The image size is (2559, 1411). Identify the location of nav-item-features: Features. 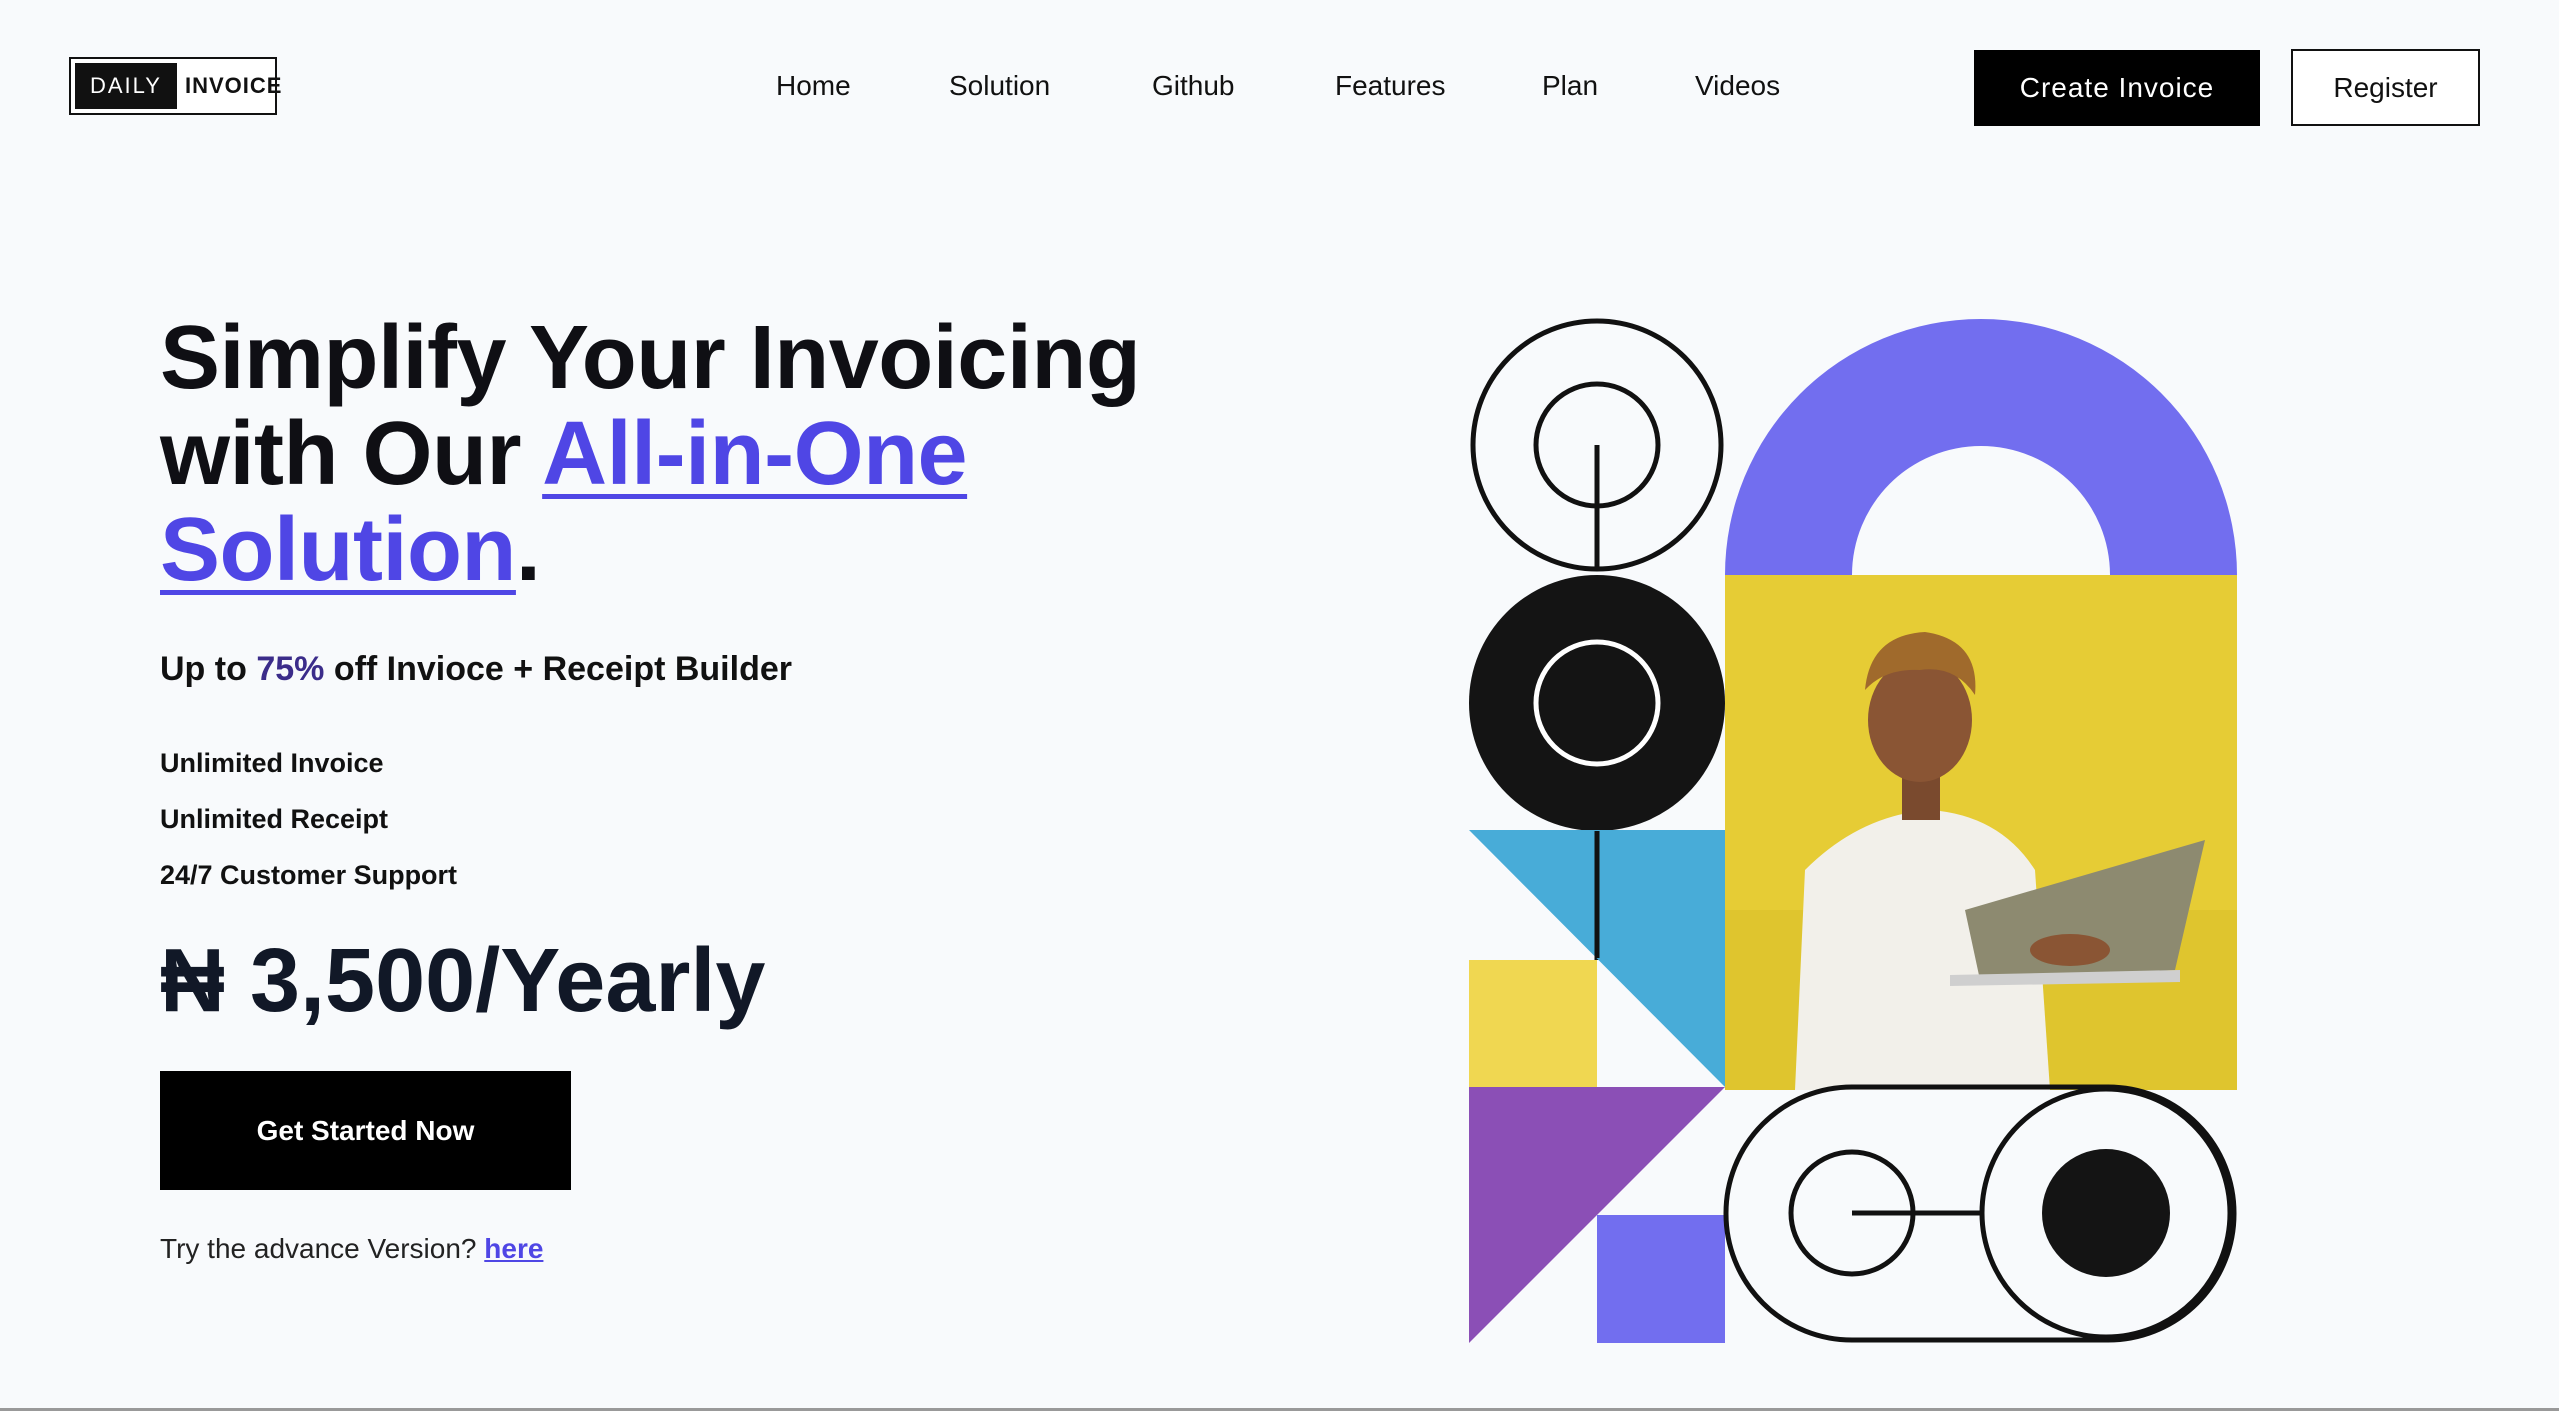
(1390, 86).